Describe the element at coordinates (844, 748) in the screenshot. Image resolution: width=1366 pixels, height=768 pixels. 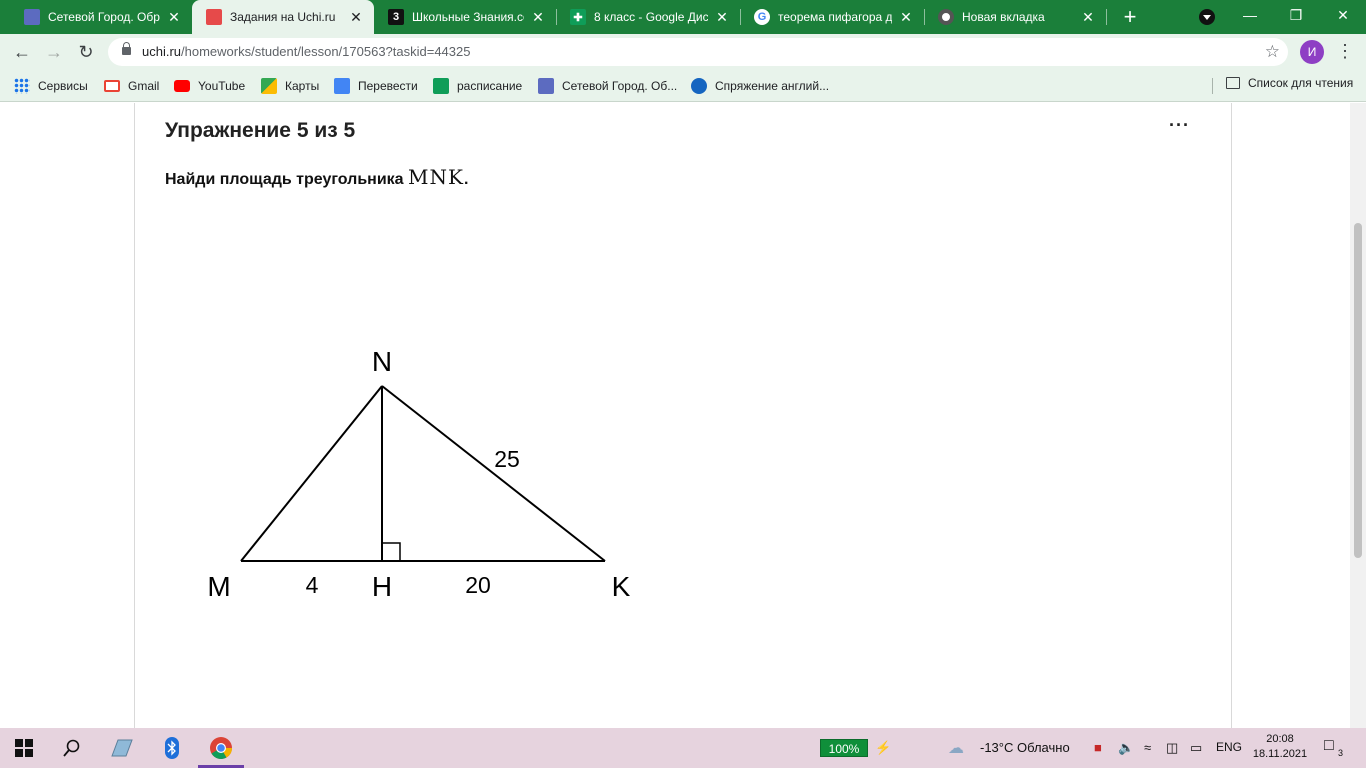
I see `battery-indicator: 100%` at that location.